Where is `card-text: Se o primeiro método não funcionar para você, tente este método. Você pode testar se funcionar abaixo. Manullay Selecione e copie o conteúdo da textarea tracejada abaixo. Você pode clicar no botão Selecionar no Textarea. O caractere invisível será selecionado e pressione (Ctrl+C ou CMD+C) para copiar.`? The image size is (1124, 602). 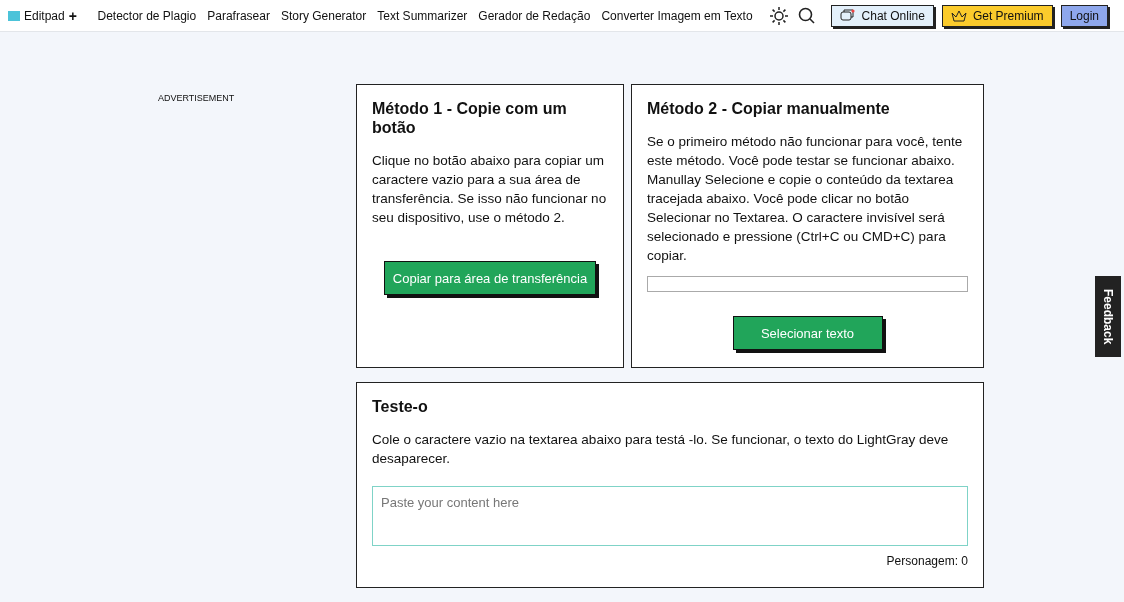 card-text: Se o primeiro método não funcionar para você, tente este método. Você pode testar se funcionar abaixo. Manullay Selecione e copie o conteúdo da textarea tracejada abaixo. Você pode clicar no botão Selecionar no Textarea. O caractere invisível será selecionado e pressione (Ctrl+C ou CMD+C) para copiar. is located at coordinates (805, 199).